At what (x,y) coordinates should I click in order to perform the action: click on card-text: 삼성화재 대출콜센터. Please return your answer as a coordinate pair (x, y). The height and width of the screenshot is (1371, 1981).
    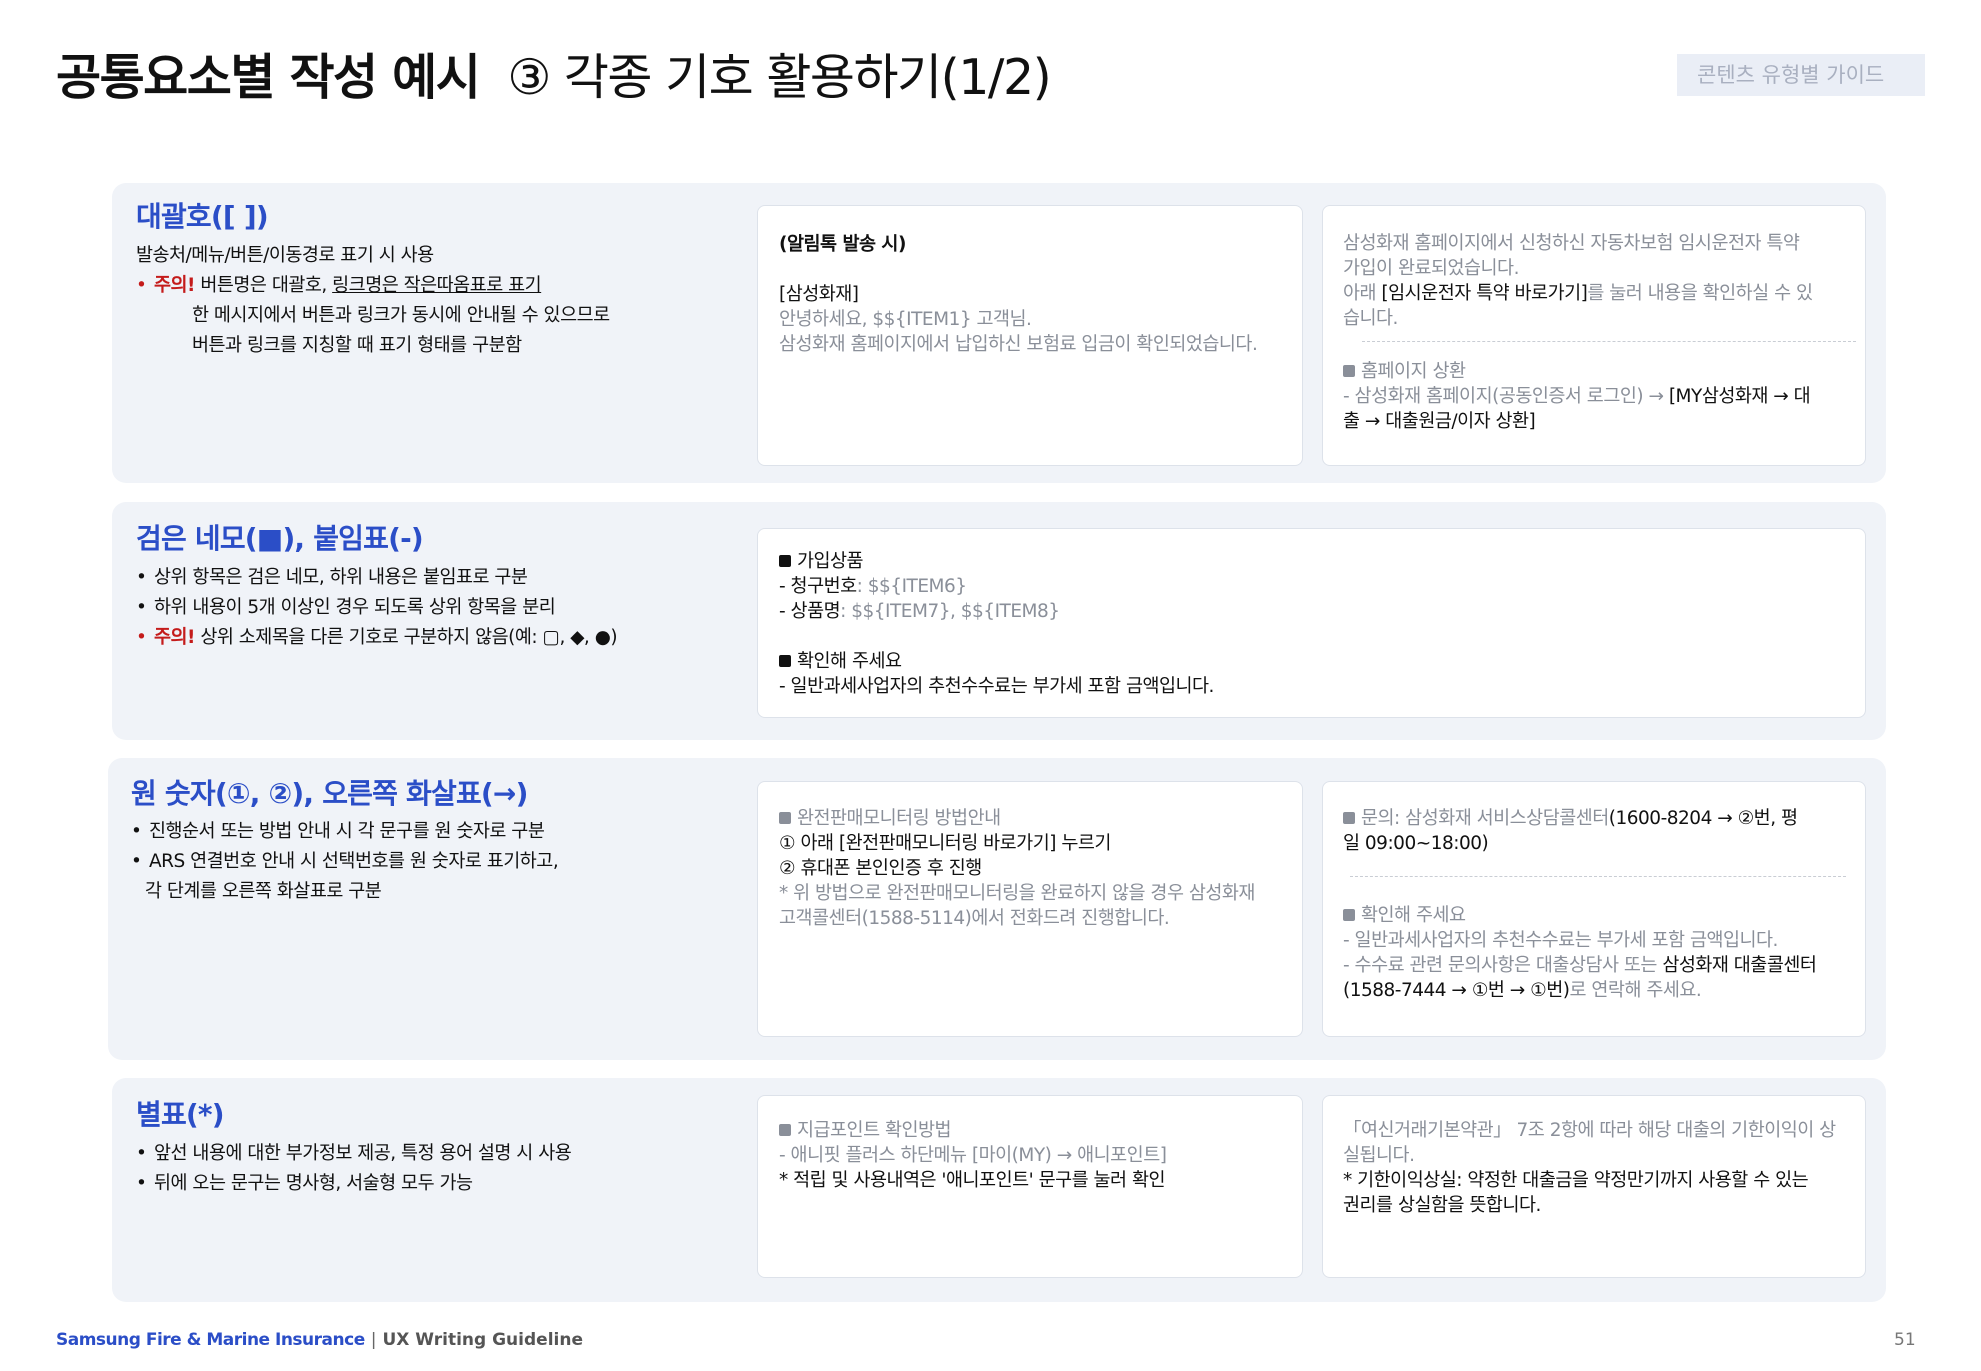
    Looking at the image, I should click on (1739, 965).